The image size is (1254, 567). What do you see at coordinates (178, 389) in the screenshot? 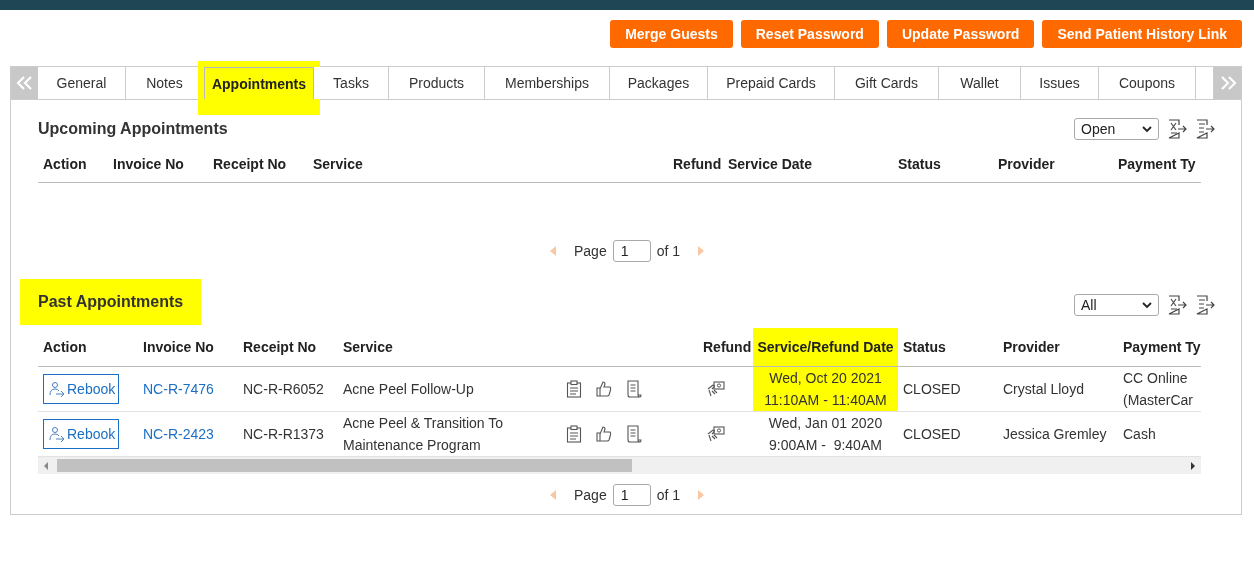
I see `invoice-link: NC-R-7476` at bounding box center [178, 389].